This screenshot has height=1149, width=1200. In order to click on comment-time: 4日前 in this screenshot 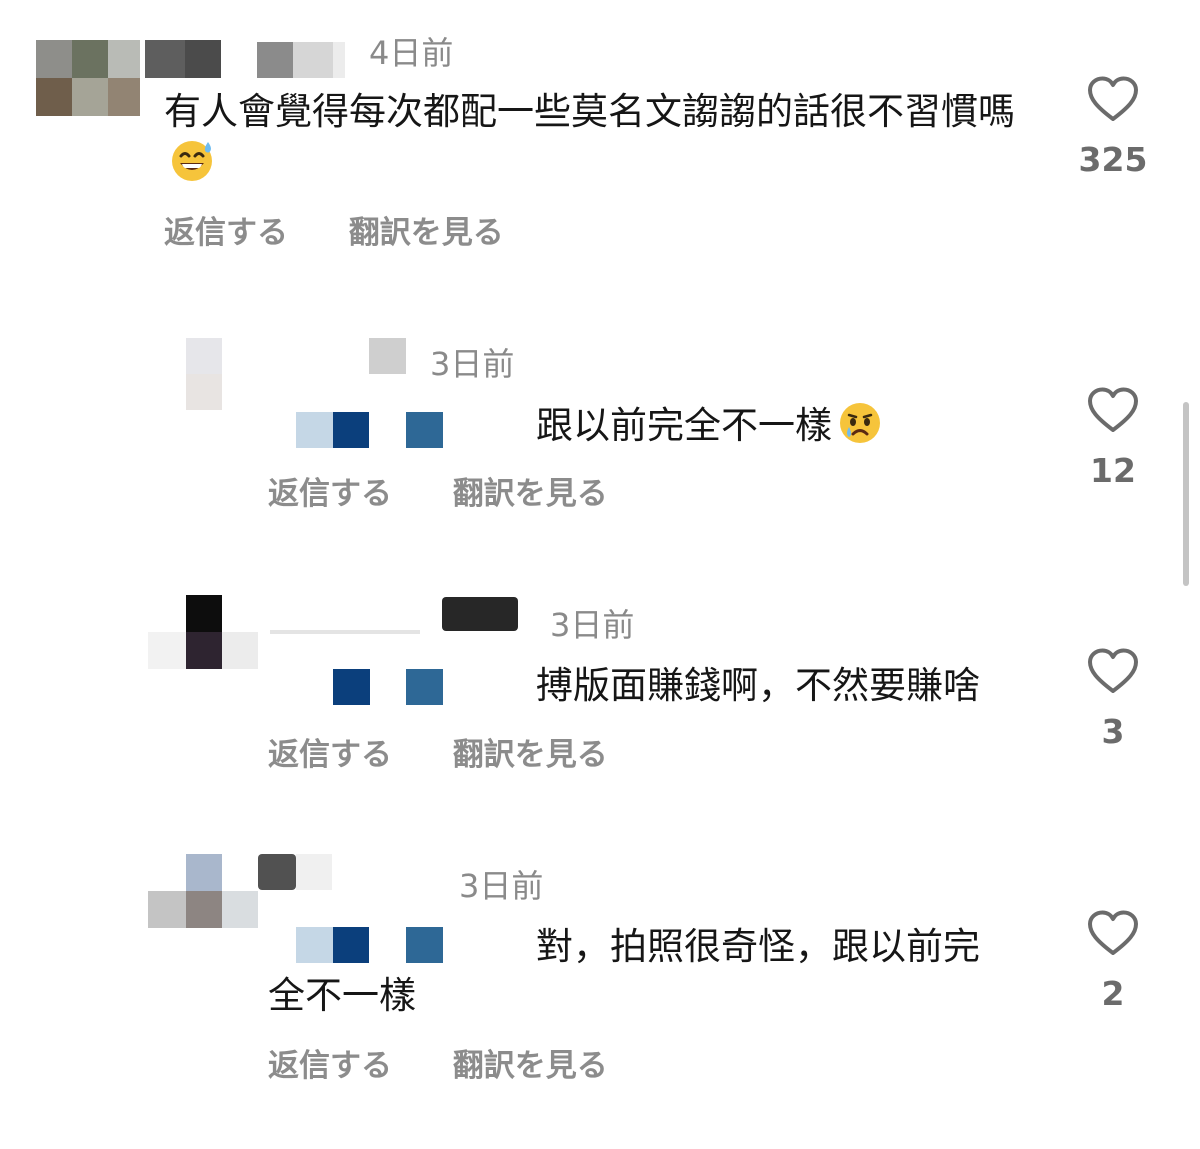, I will do `click(411, 53)`.